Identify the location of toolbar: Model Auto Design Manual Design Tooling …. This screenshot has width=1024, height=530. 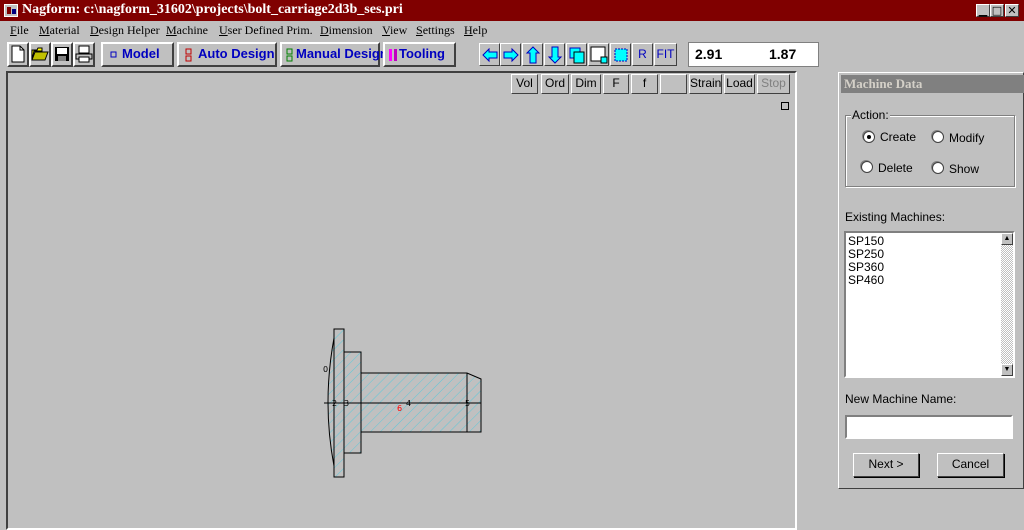
(512, 54).